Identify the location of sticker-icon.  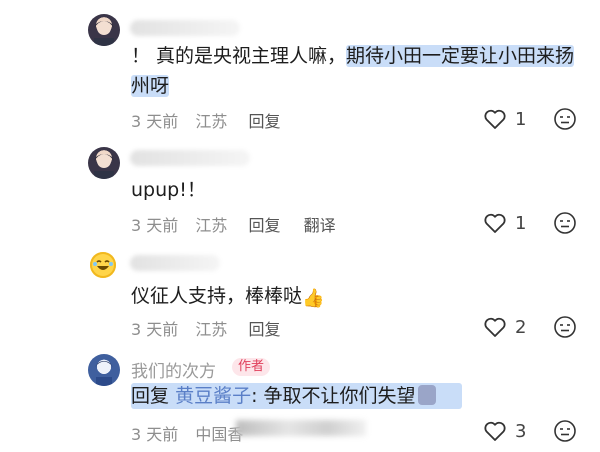
(426, 395).